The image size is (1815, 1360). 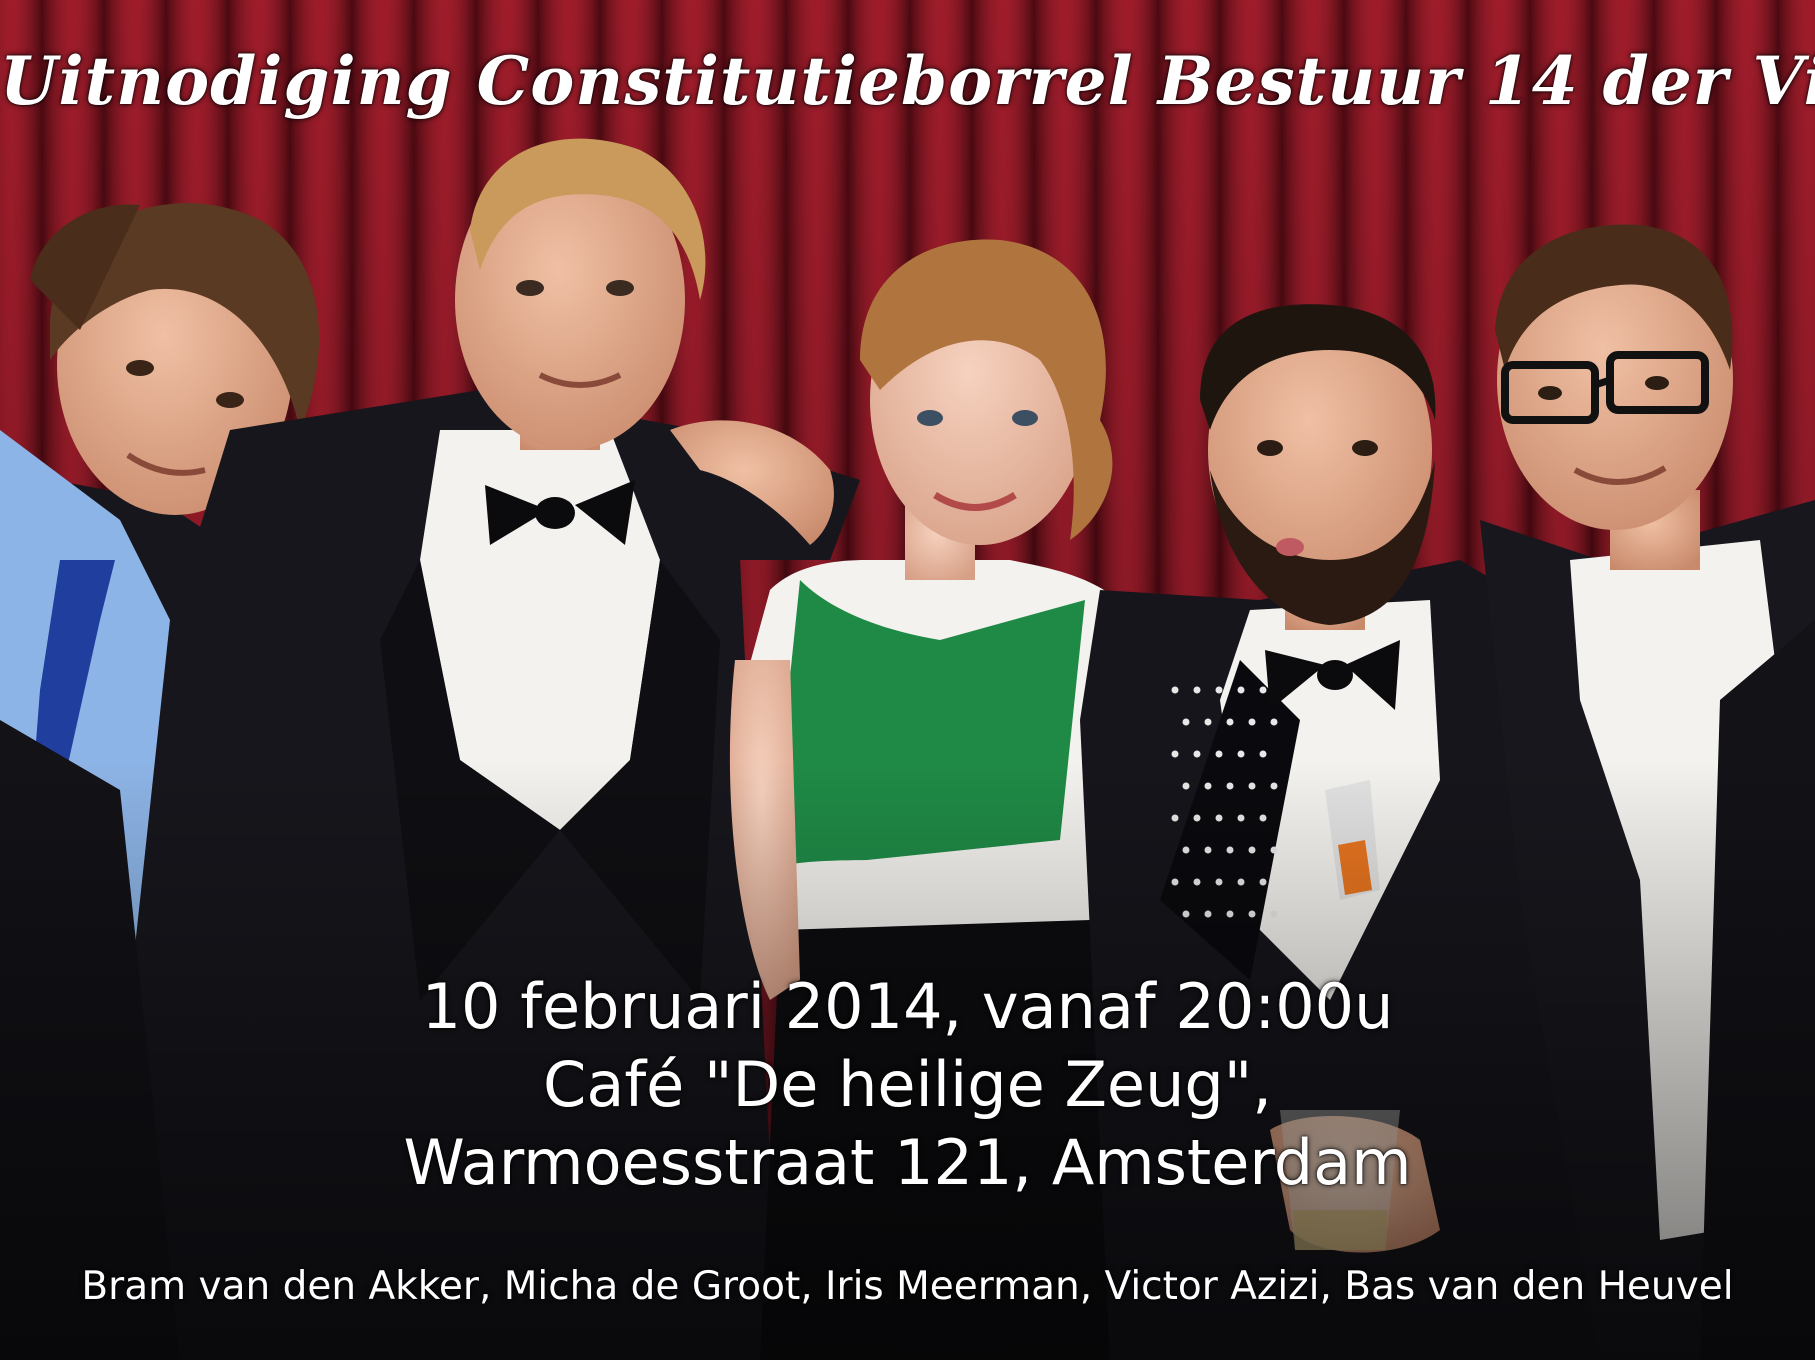 I want to click on event-address: Warmoesstraat 121, Amsterdam, so click(x=907, y=1162).